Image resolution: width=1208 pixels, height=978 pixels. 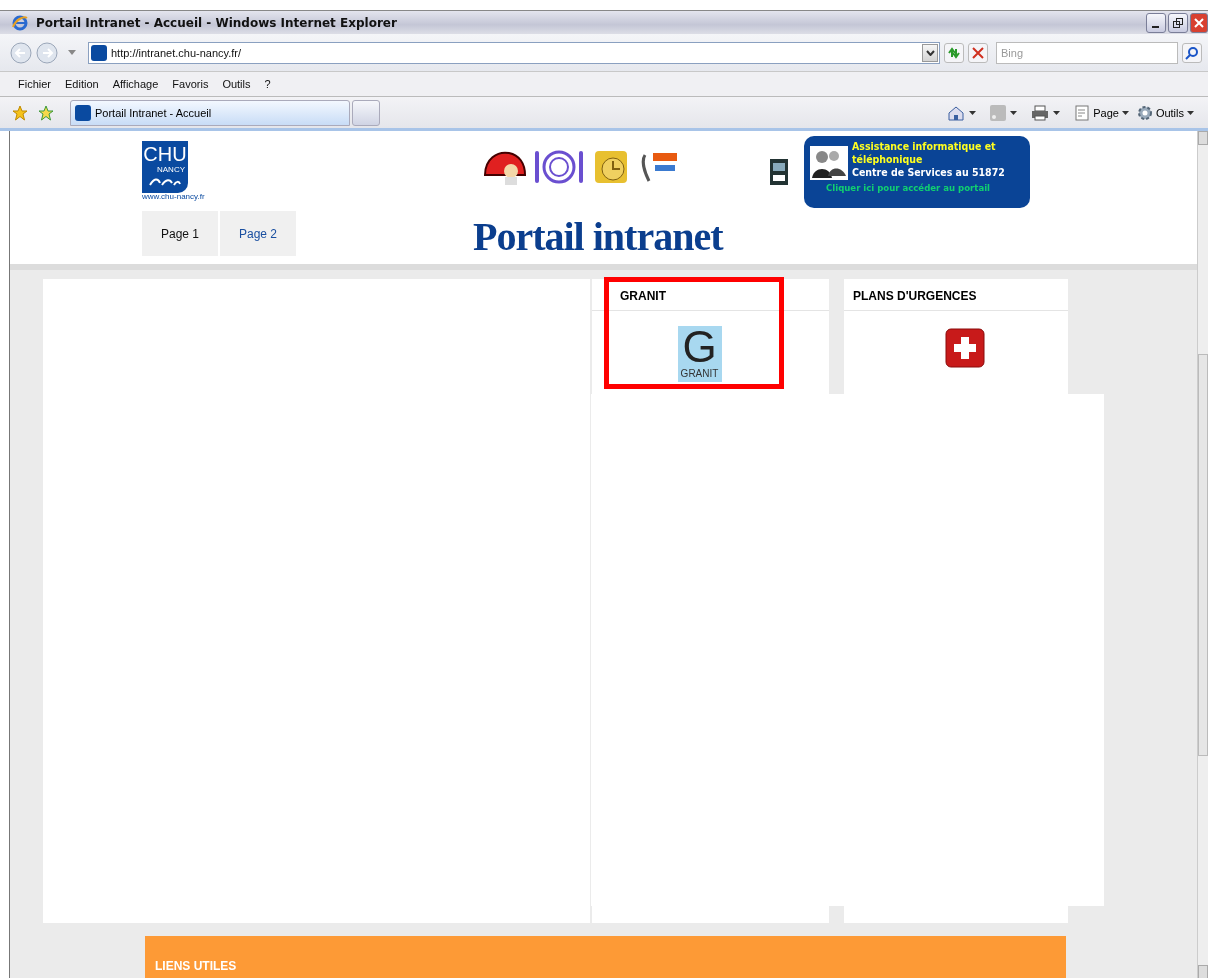 I want to click on browser-tab: Portail Intranet - Accueil, so click(x=210, y=112).